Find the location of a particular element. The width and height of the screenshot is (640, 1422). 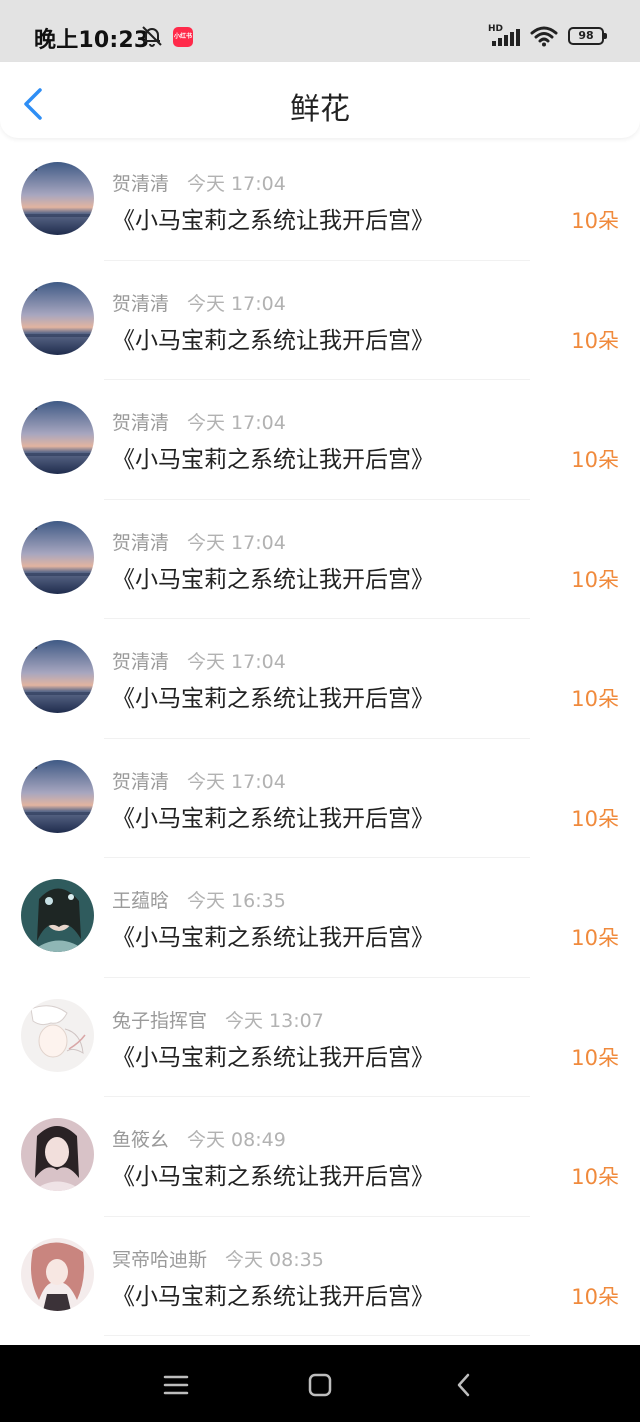

home-square-icon is located at coordinates (320, 1385).